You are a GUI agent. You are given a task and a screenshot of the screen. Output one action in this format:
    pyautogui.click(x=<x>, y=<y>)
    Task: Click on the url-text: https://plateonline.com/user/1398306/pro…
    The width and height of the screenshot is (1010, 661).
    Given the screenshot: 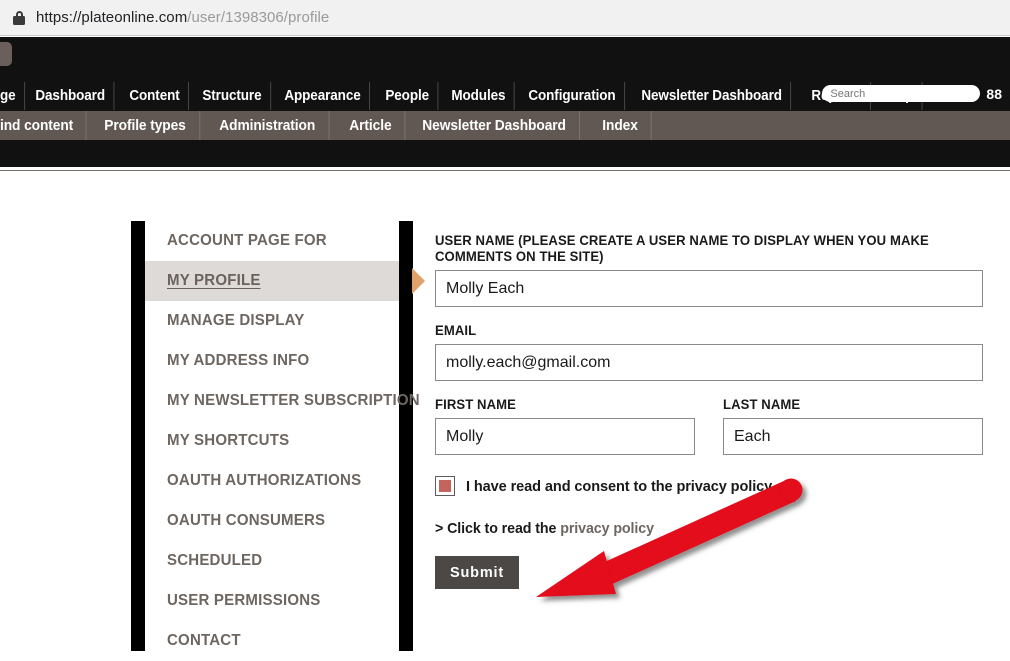 What is the action you would take?
    pyautogui.click(x=182, y=17)
    